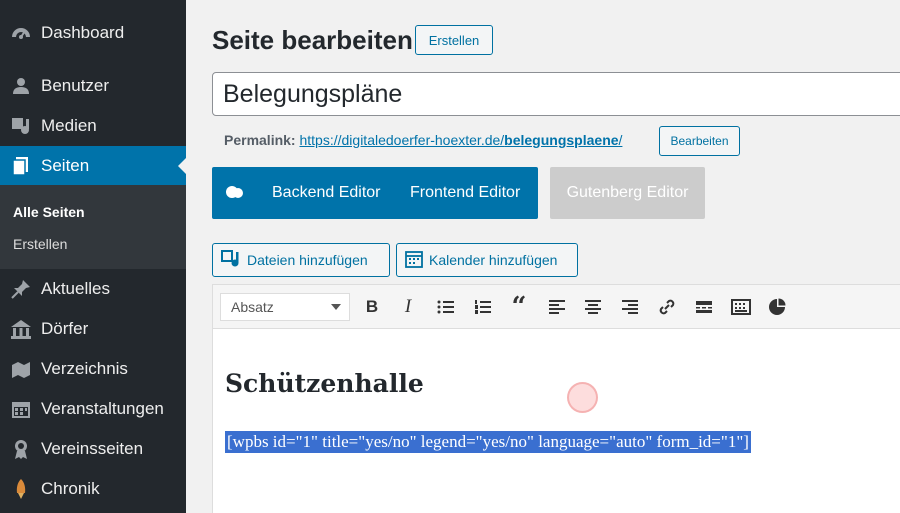  I want to click on sidebar-item-label: Vereinsseiten, so click(92, 448).